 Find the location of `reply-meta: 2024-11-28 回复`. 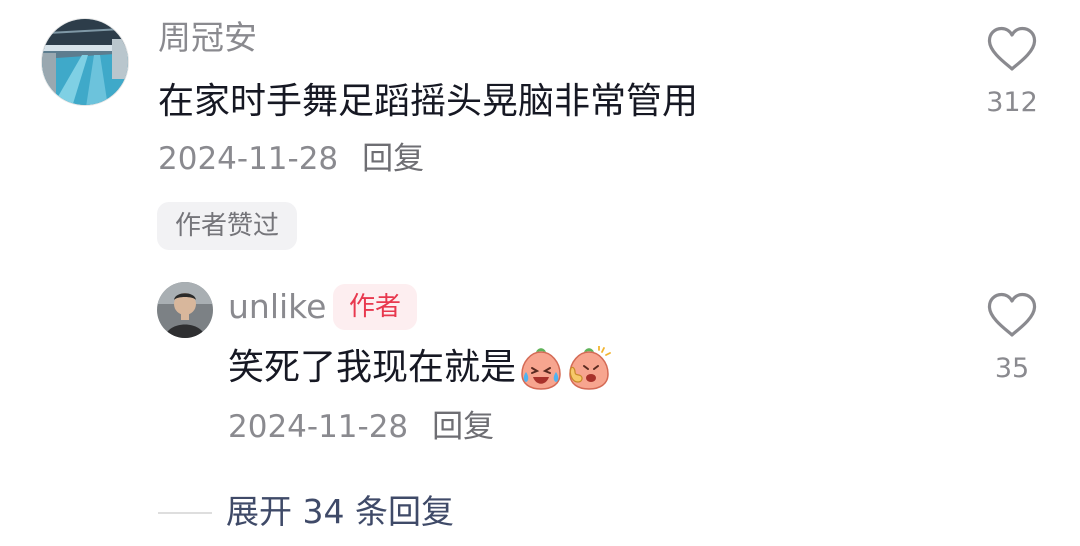

reply-meta: 2024-11-28 回复 is located at coordinates (361, 427).